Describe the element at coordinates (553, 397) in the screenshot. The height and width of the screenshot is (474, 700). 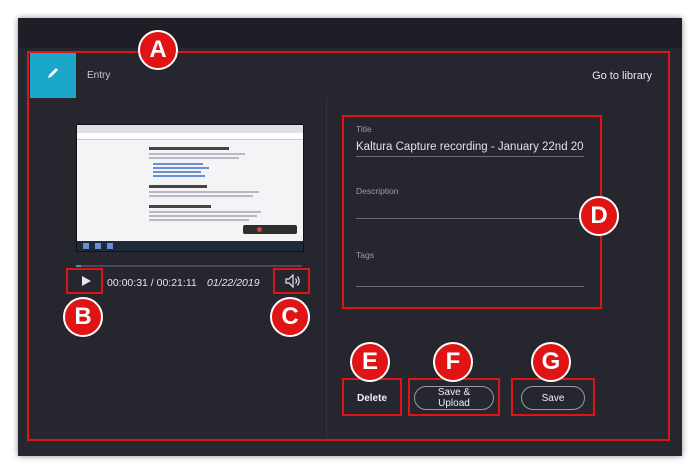
I see `annotation-box-g` at that location.